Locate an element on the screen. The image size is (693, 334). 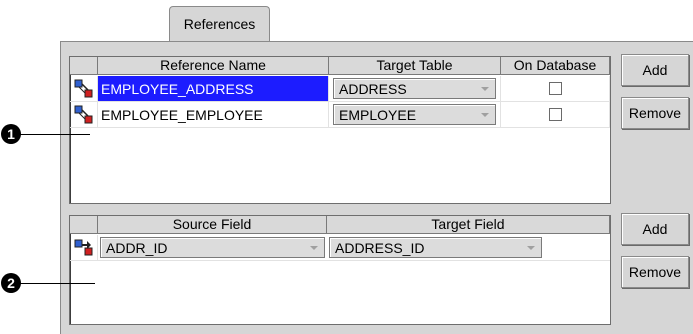
add-reference-button: Add is located at coordinates (655, 70).